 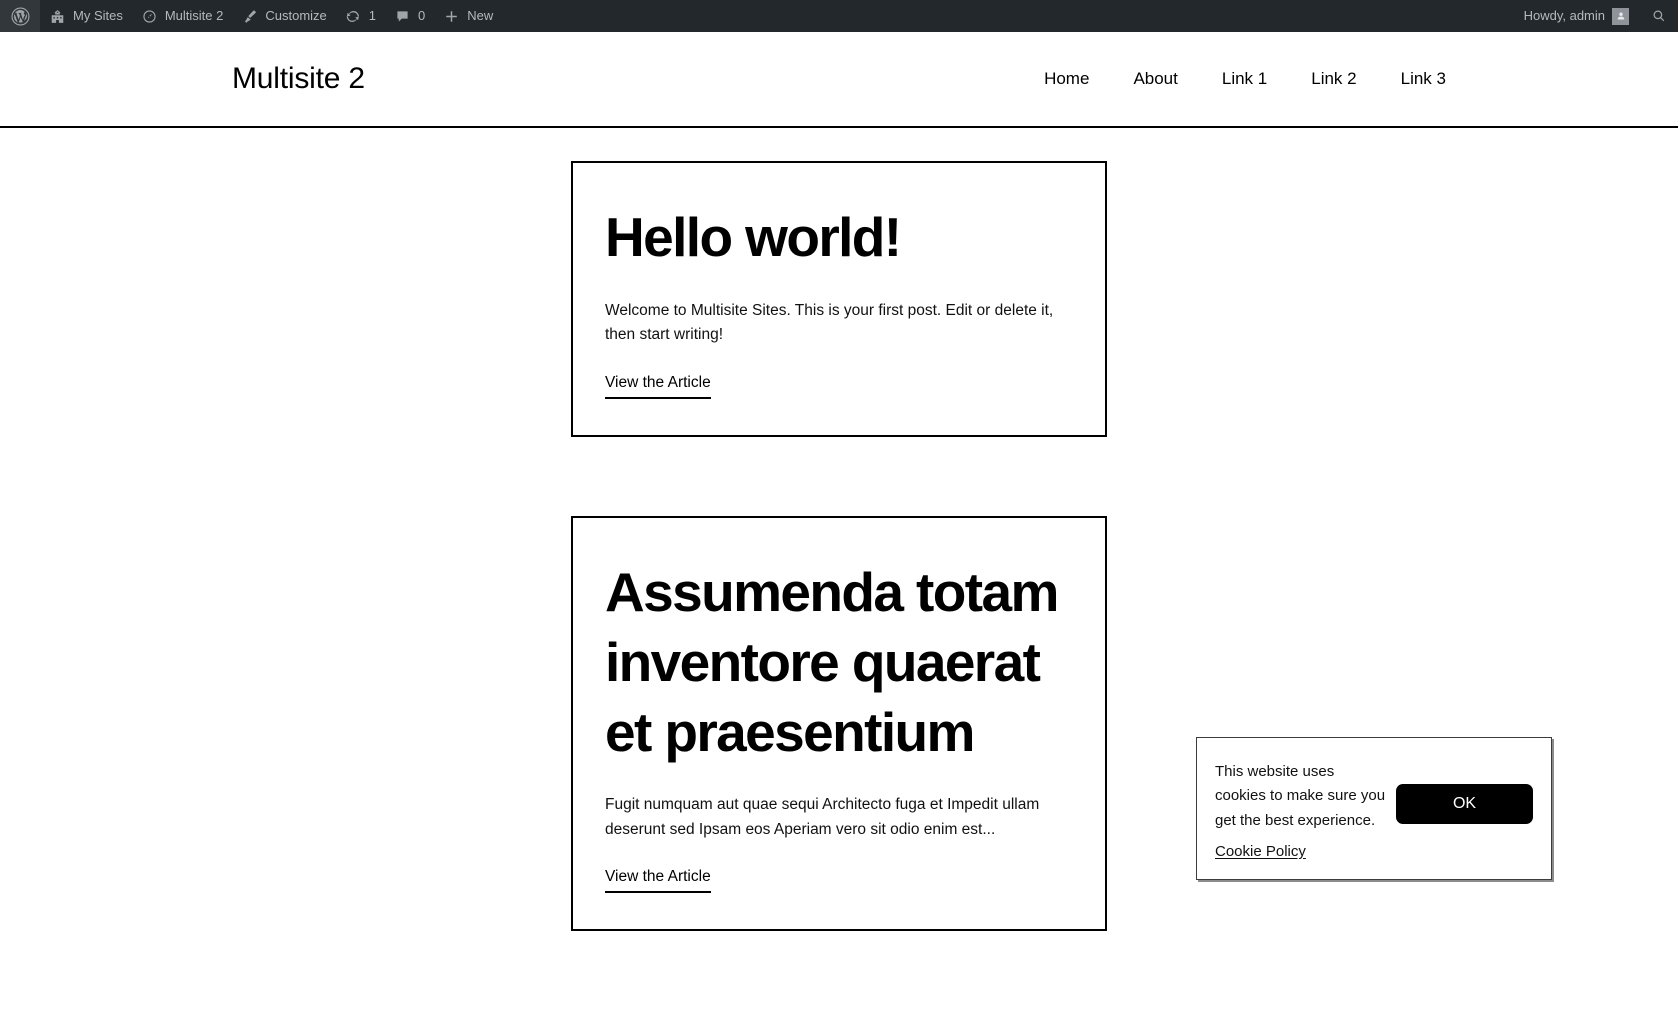 What do you see at coordinates (839, 238) in the screenshot?
I see `post-title: Hello world!` at bounding box center [839, 238].